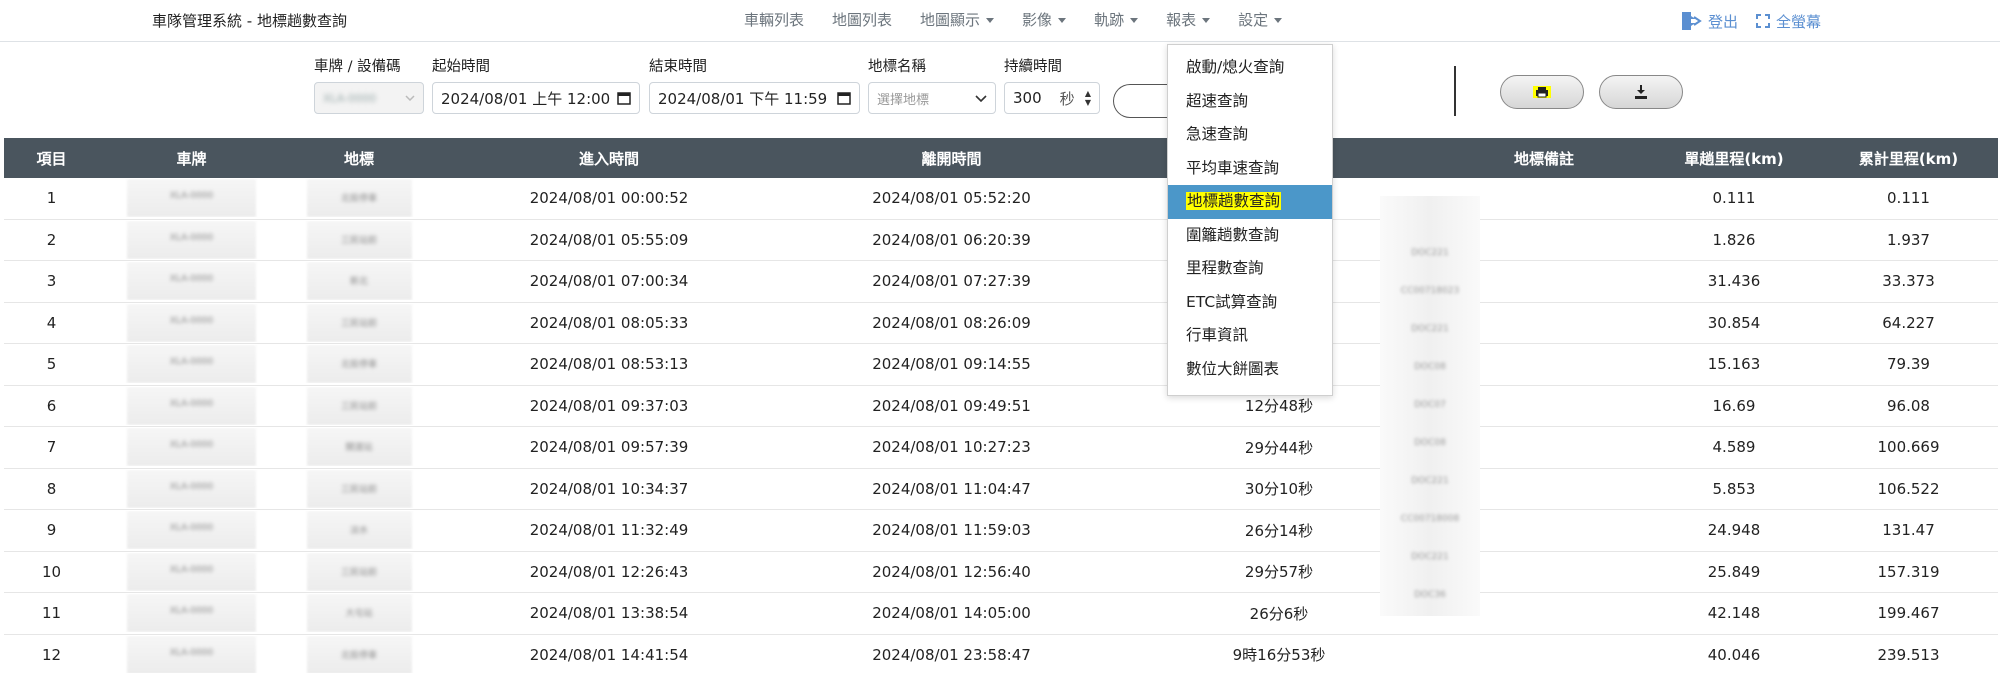  What do you see at coordinates (1260, 21) in the screenshot?
I see `nav-item-6: 設定` at bounding box center [1260, 21].